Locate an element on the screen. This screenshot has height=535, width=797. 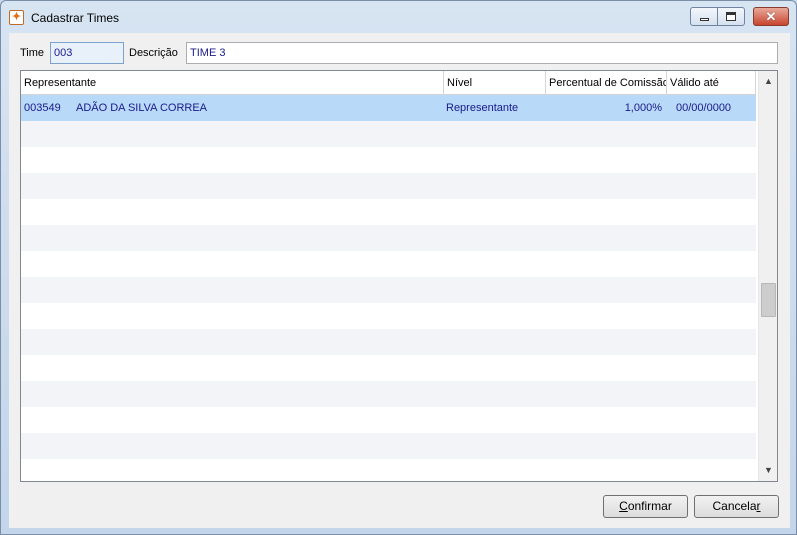
scroll-down-icon: ▼ is located at coordinates (768, 470).